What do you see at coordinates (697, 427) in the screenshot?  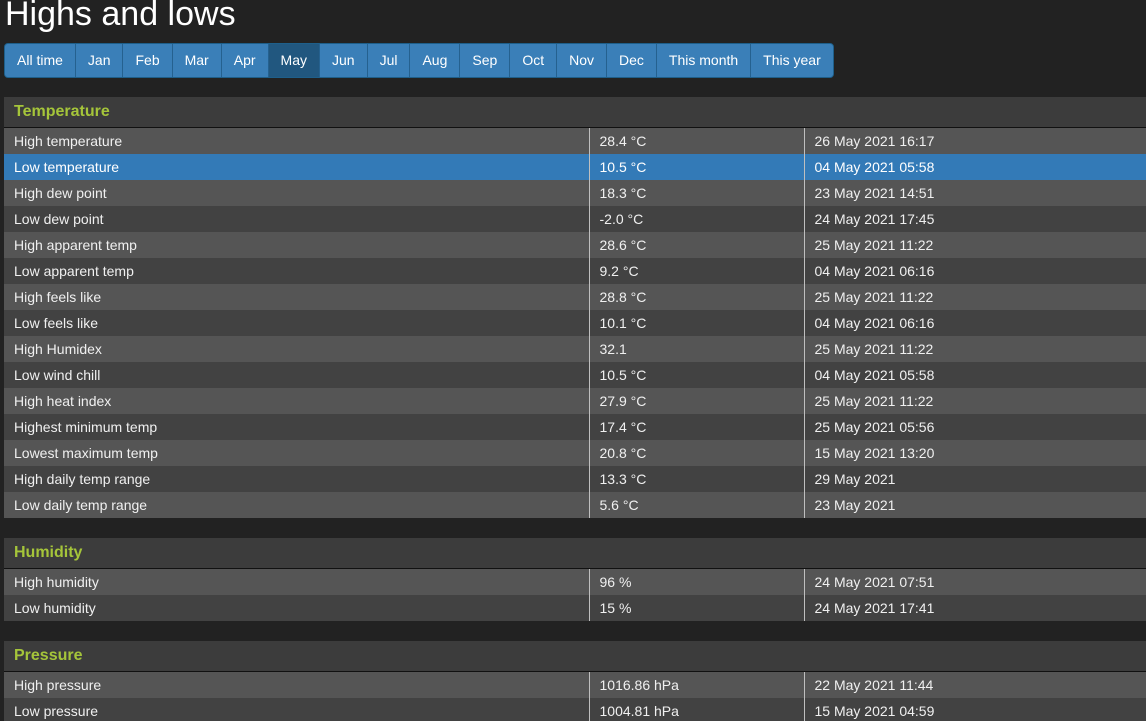 I see `record-value: 17.4 °C` at bounding box center [697, 427].